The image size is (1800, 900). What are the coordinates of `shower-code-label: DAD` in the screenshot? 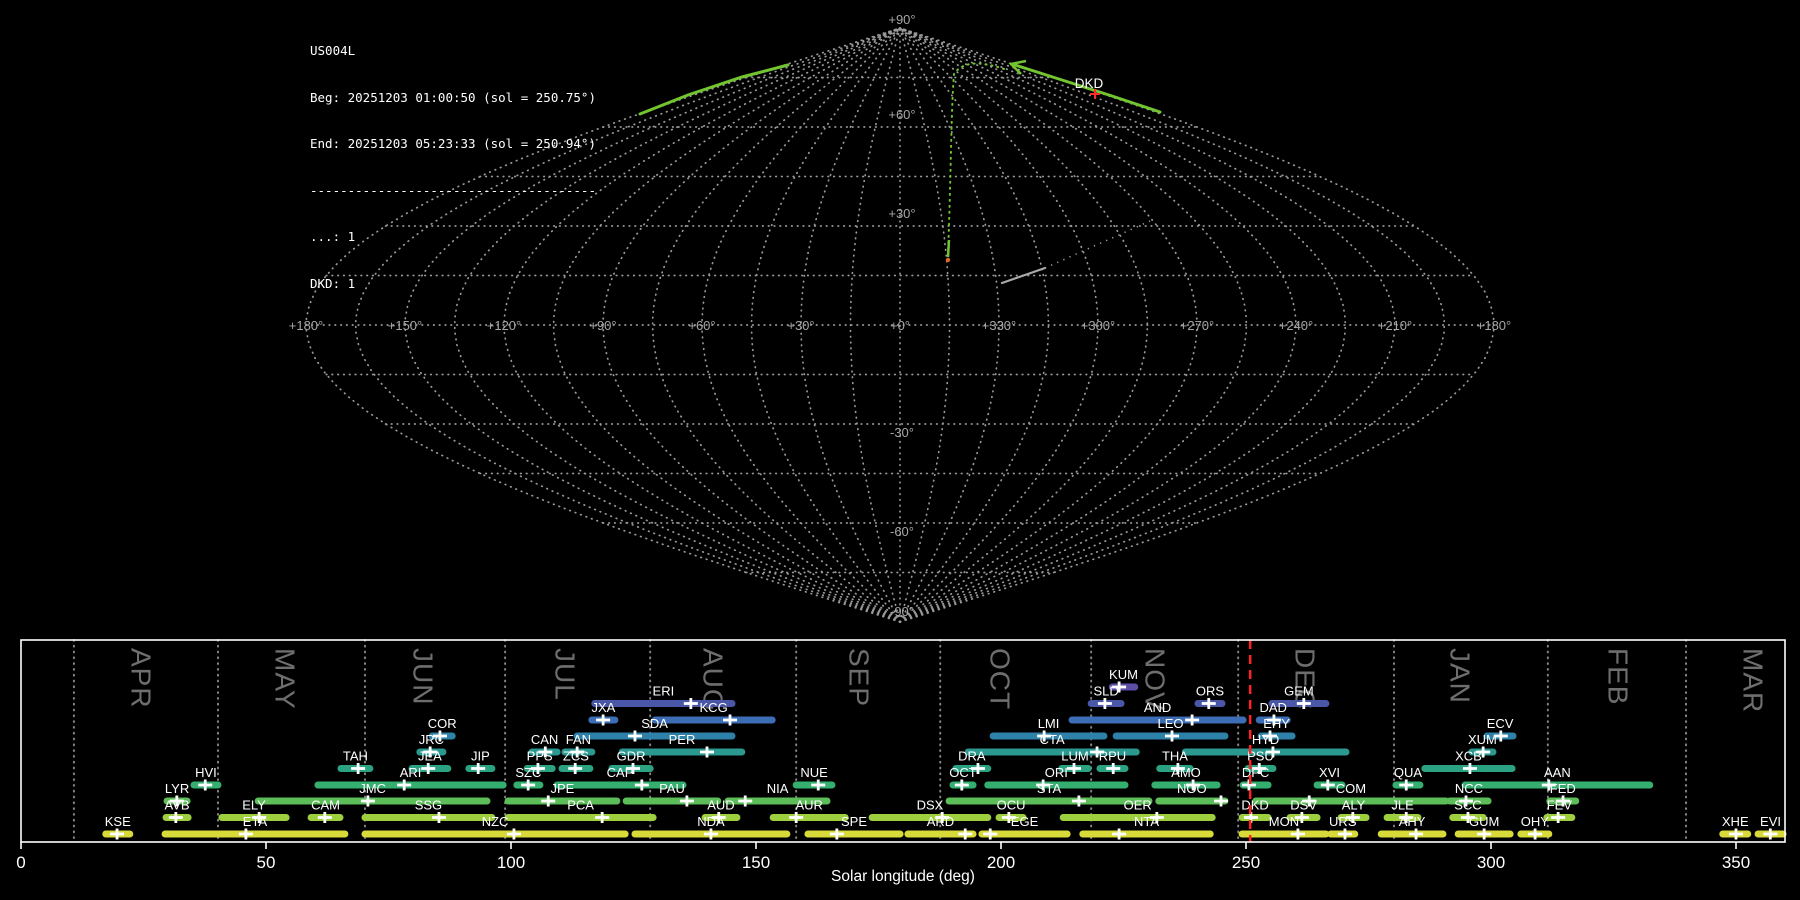 It's located at (1272, 707).